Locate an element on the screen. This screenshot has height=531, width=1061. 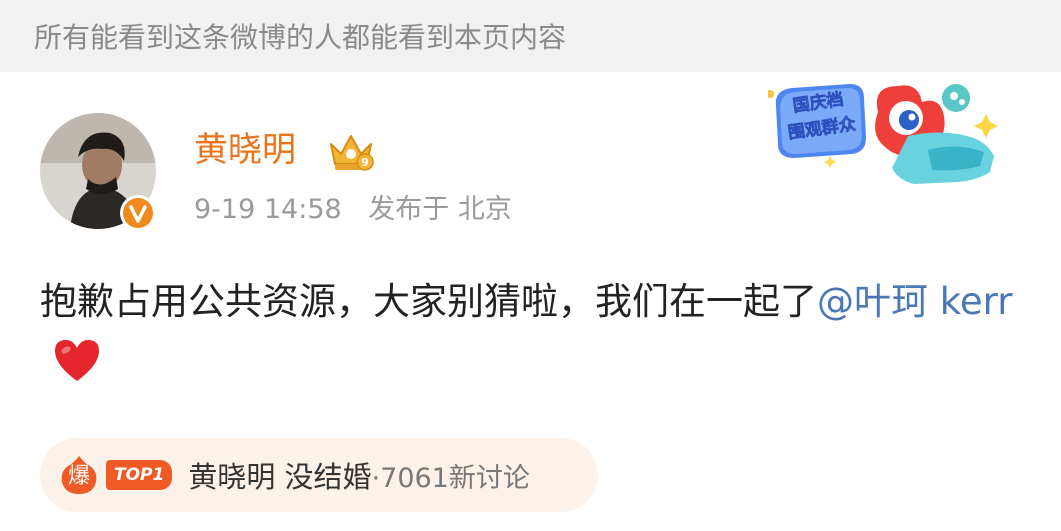
author-name: 黄晓明 is located at coordinates (245, 150).